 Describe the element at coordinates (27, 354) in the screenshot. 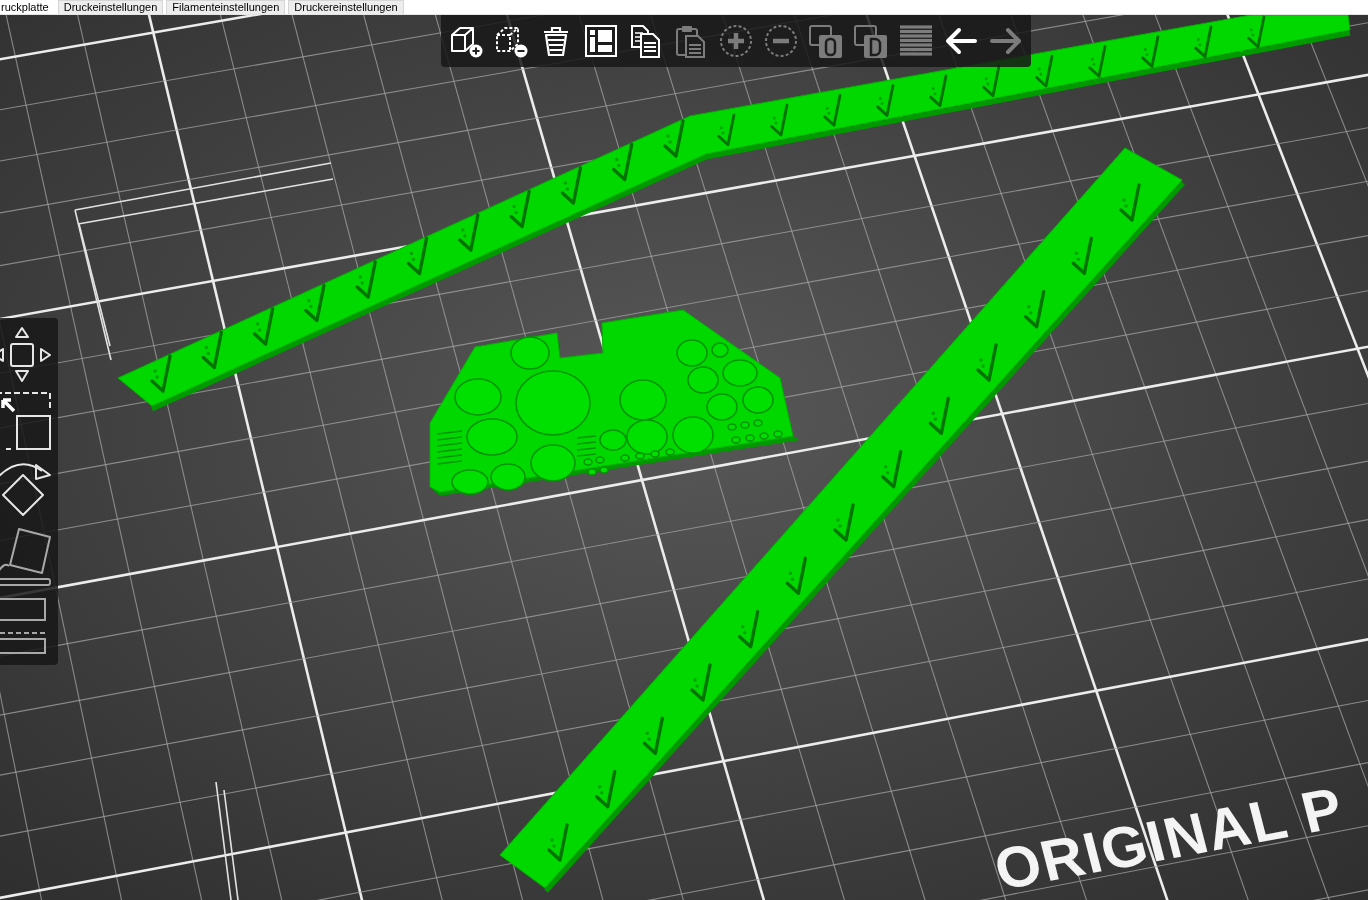

I see `square-arrows-icon` at that location.